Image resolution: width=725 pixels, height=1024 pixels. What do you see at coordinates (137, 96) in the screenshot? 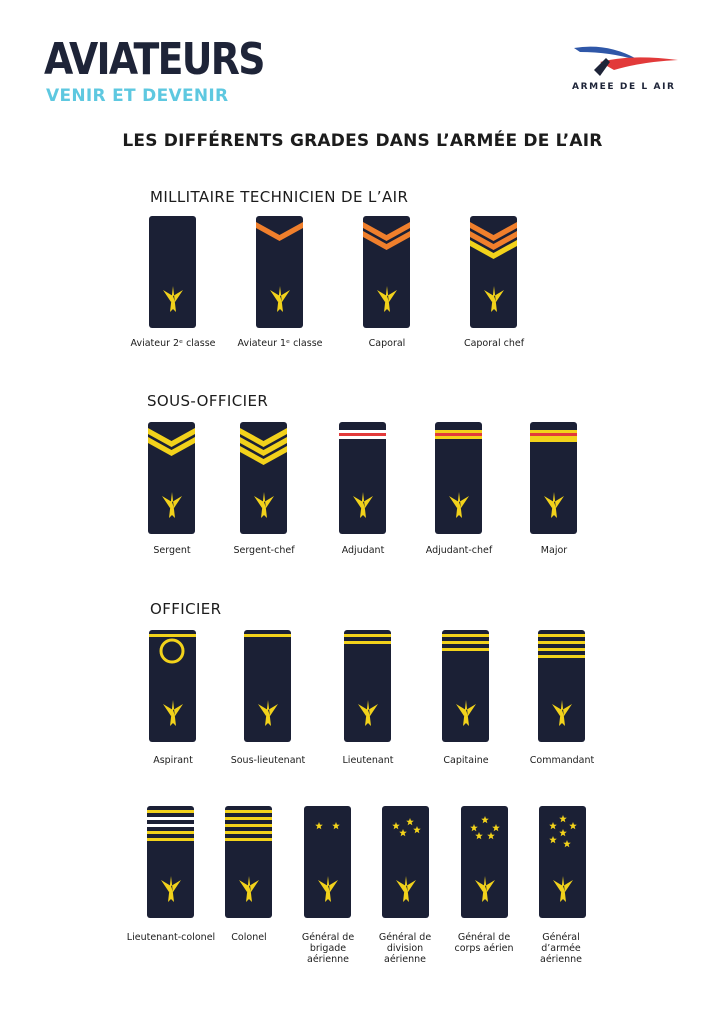
I see `aviateurs-logo-subtitle: VENIR ET DEVENIR` at bounding box center [137, 96].